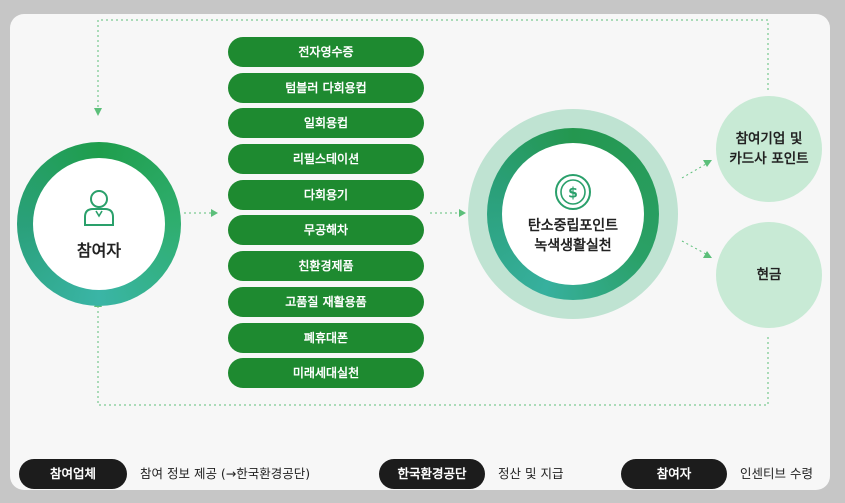 The width and height of the screenshot is (845, 503). I want to click on outcome-points-line2: 카드사 포인트, so click(769, 159).